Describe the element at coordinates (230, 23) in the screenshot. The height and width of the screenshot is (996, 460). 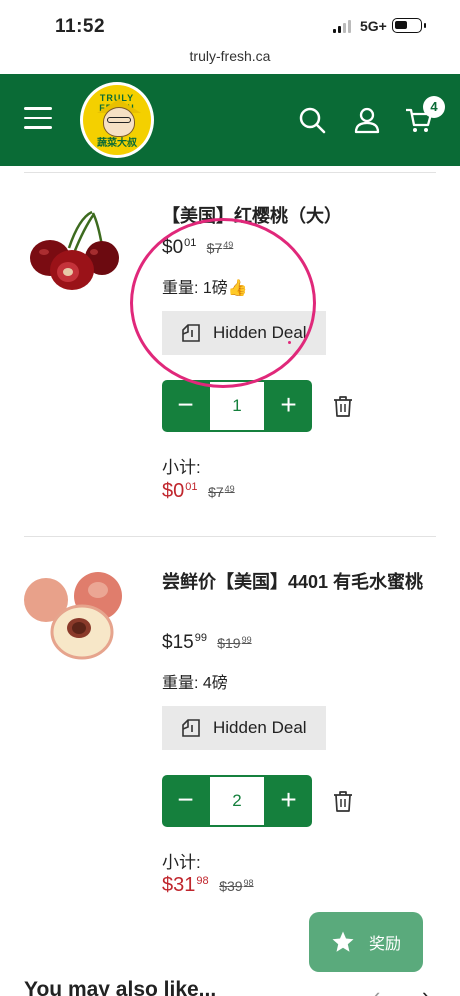
I see `status-bar: 11:52 5G+` at that location.